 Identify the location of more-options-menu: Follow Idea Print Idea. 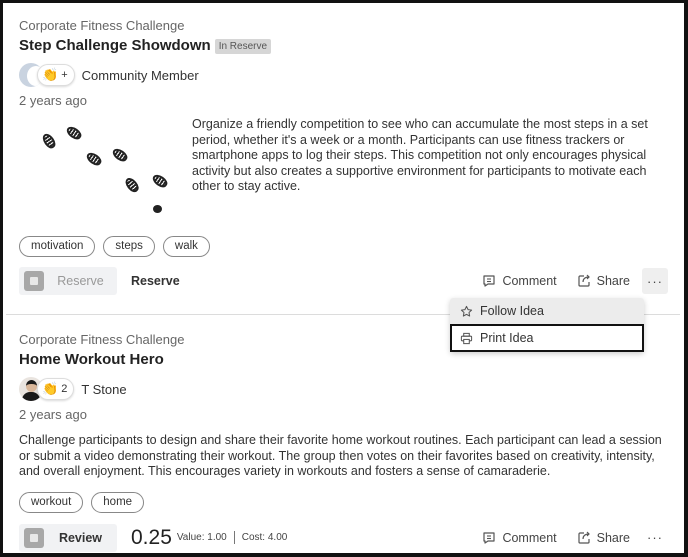
(547, 325).